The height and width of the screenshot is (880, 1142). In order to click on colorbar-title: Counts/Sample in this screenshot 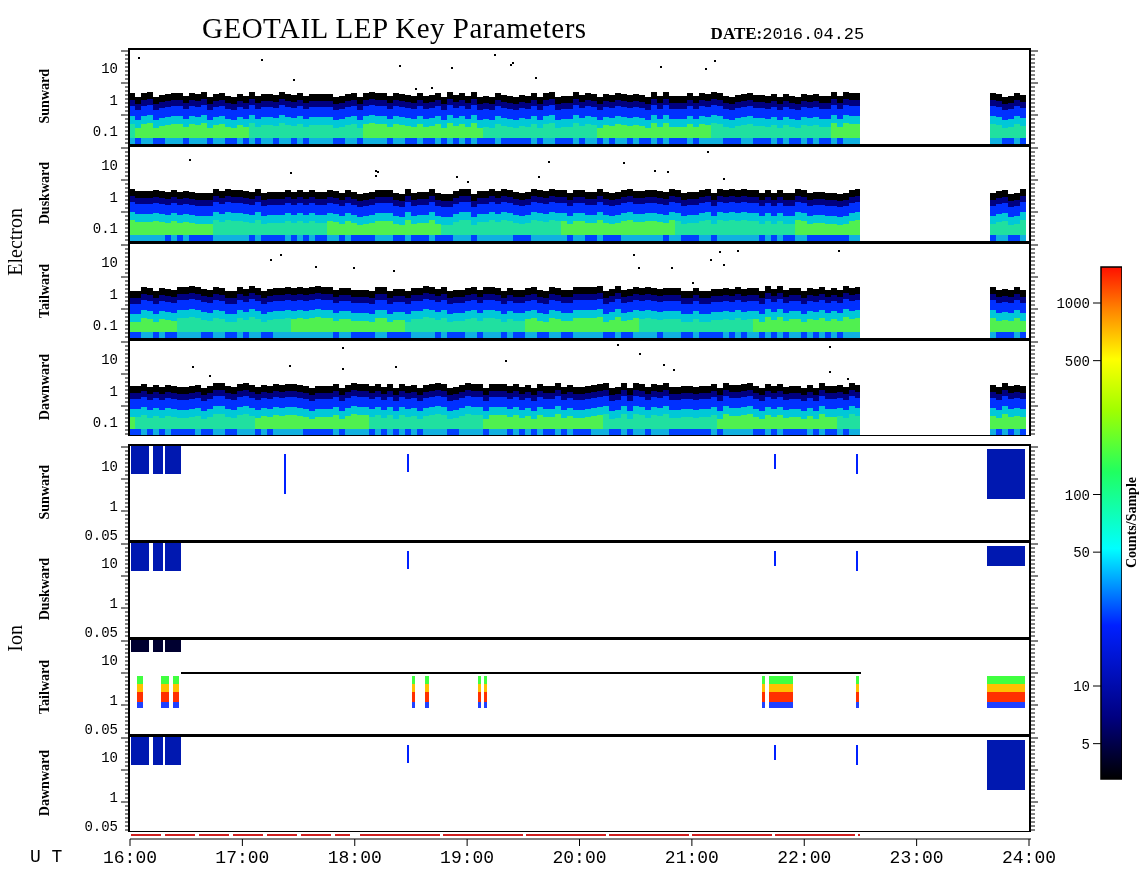, I will do `click(1132, 523)`.